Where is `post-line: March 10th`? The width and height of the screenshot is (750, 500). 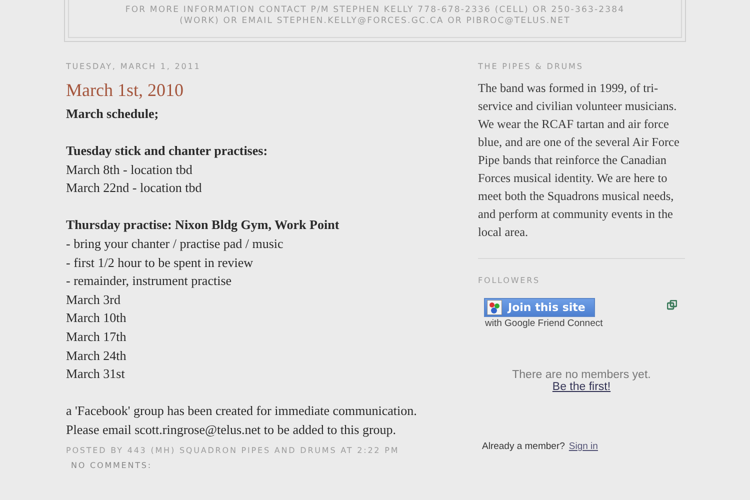
post-line: March 10th is located at coordinates (97, 318).